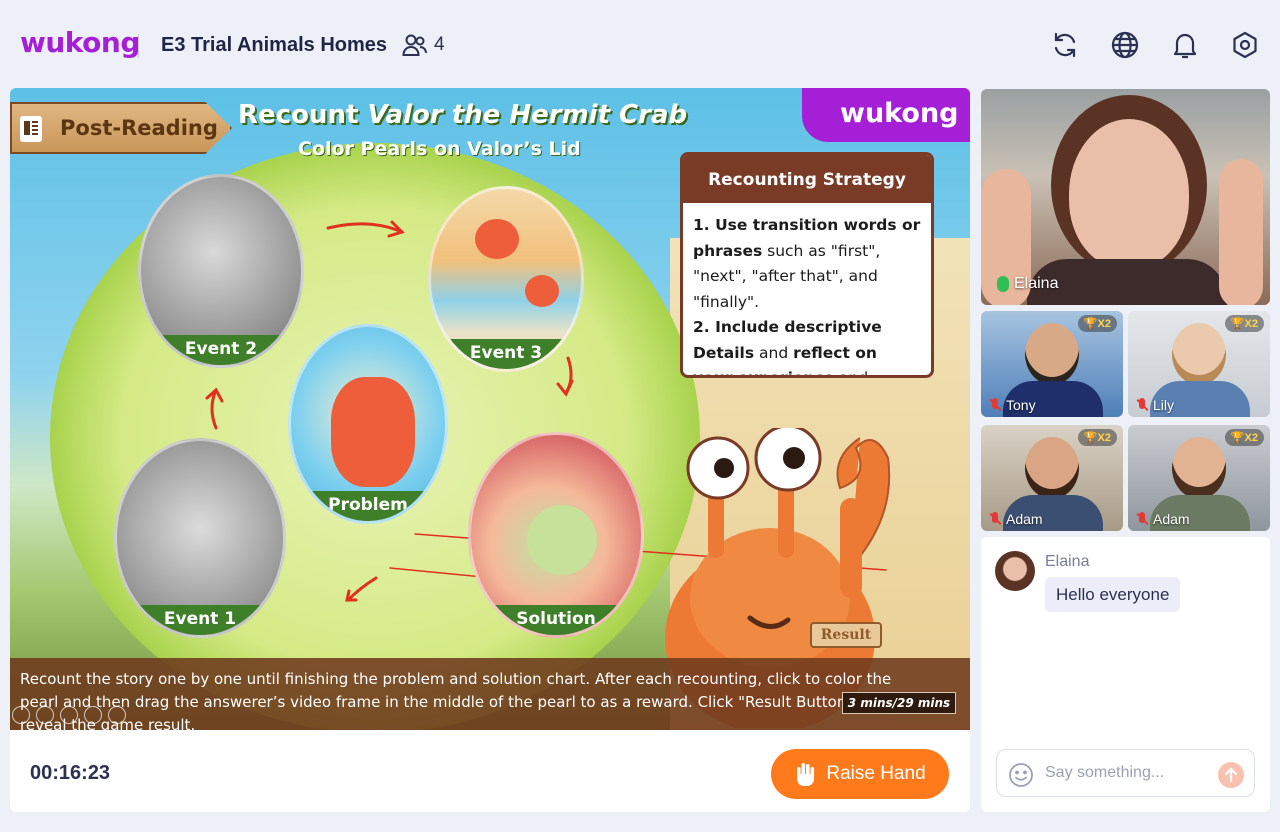 The image size is (1280, 832). Describe the element at coordinates (1125, 674) in the screenshot. I see `chat-panel: Elaina Hello everyone` at that location.